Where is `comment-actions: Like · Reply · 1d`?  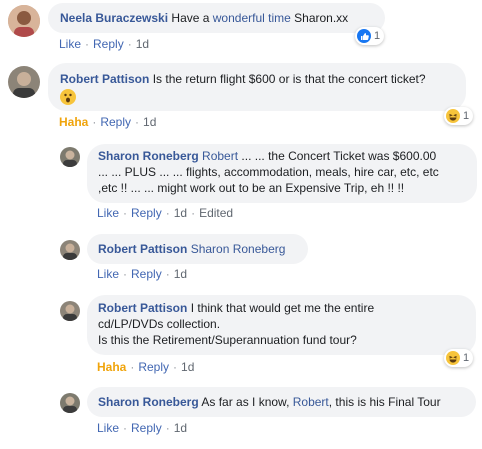
comment-actions: Like · Reply · 1d is located at coordinates (104, 44).